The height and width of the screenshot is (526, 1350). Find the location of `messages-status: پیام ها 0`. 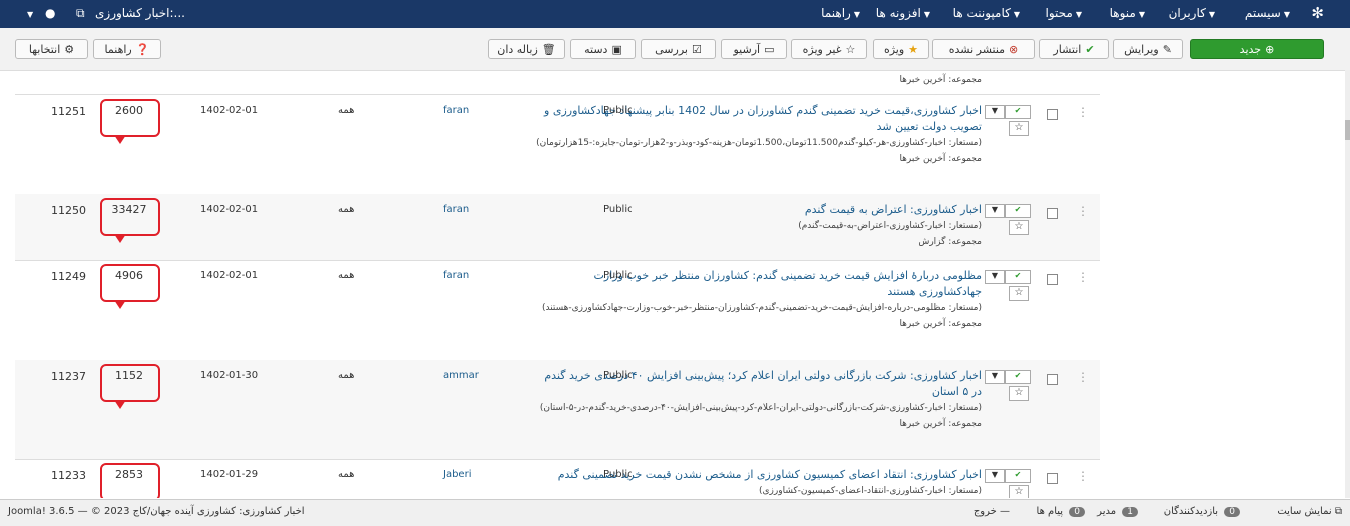

messages-status: پیام ها 0 is located at coordinates (1061, 511).